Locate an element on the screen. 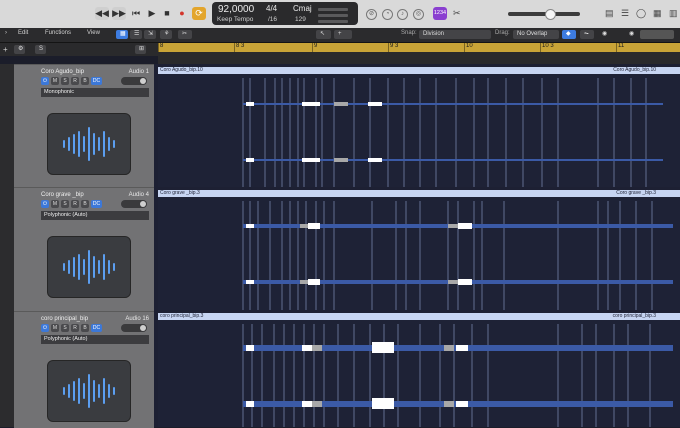 This screenshot has height=428, width=680. zoom-slider-icon: ◉ is located at coordinates (603, 34).